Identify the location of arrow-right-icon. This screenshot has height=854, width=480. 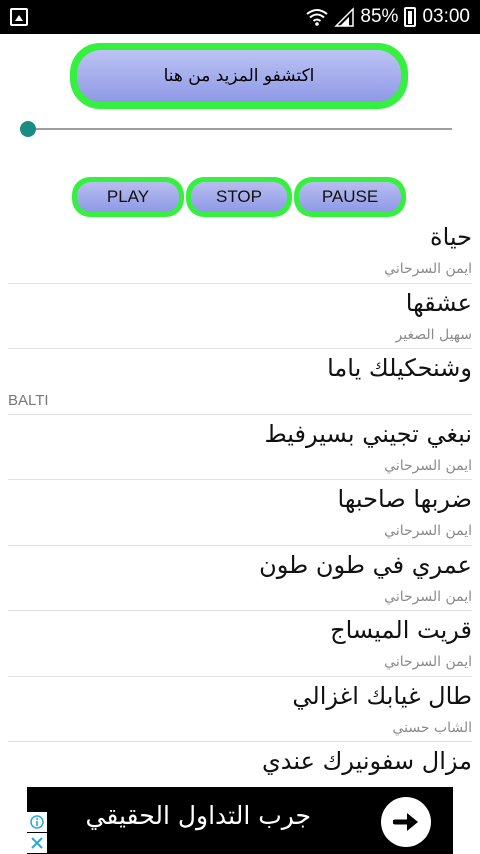
(406, 822).